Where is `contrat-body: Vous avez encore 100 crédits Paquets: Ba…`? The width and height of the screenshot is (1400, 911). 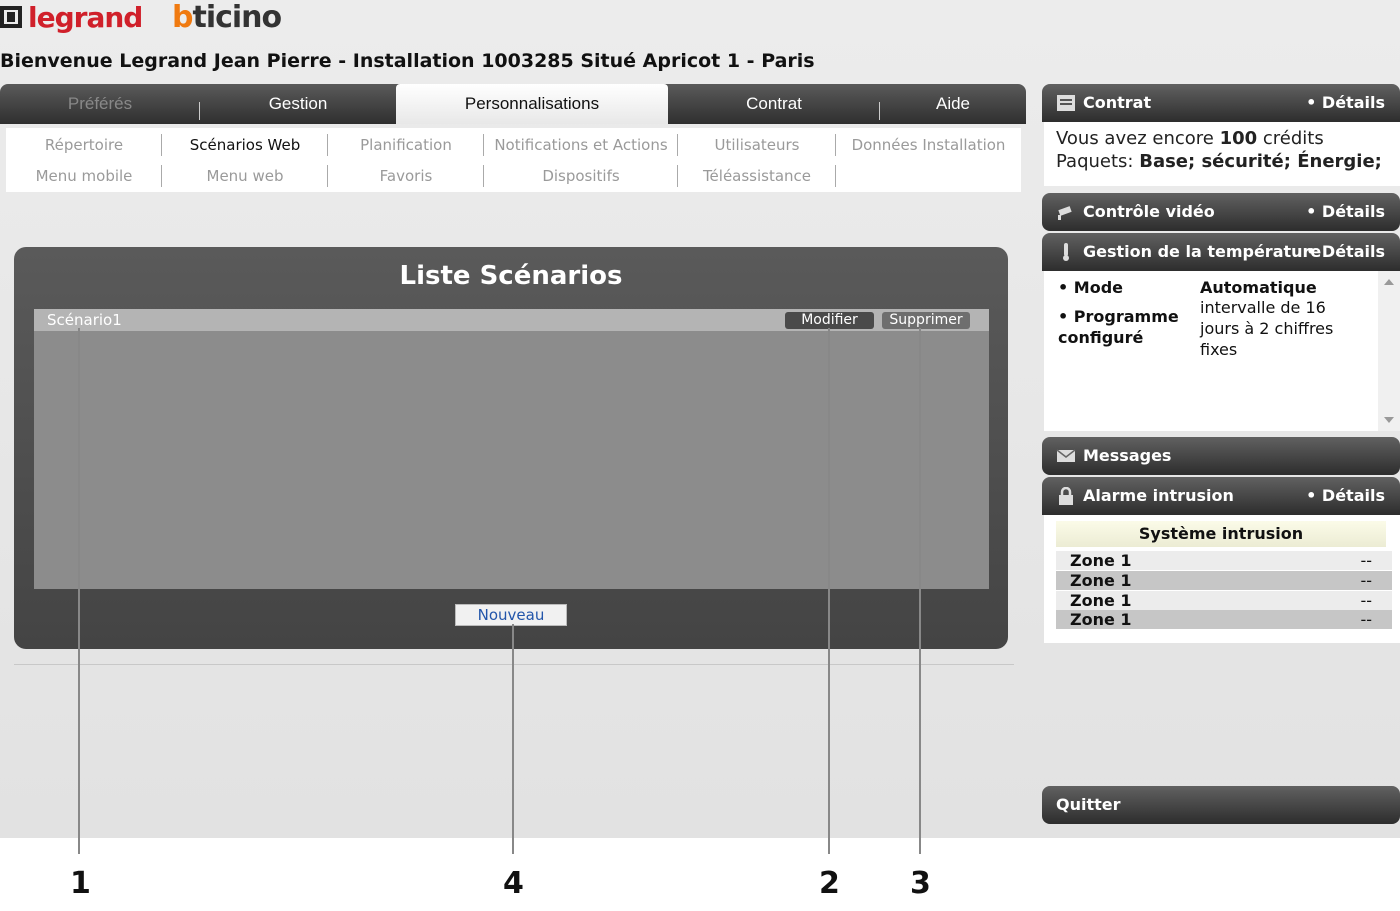 contrat-body: Vous avez encore 100 crédits Paquets: Ba… is located at coordinates (1222, 154).